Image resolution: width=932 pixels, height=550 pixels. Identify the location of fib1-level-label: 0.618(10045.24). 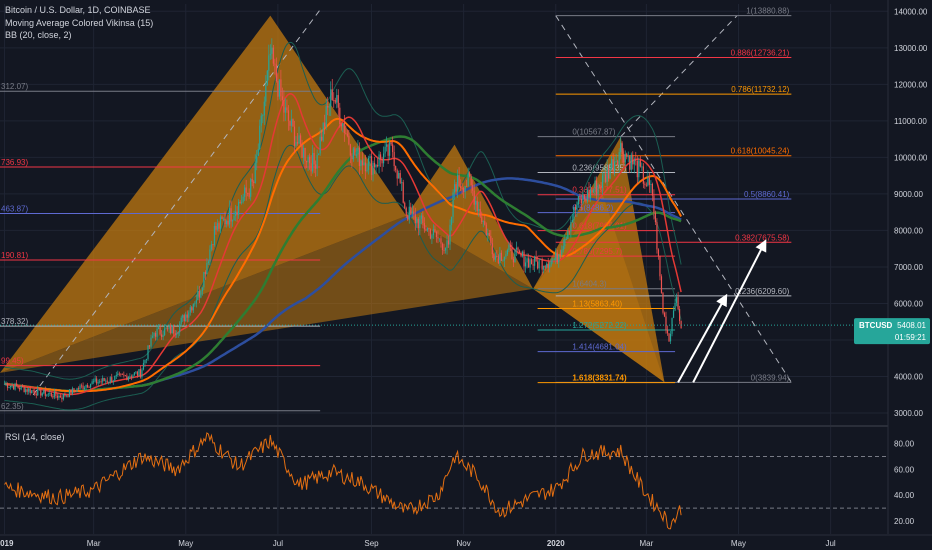
(760, 151).